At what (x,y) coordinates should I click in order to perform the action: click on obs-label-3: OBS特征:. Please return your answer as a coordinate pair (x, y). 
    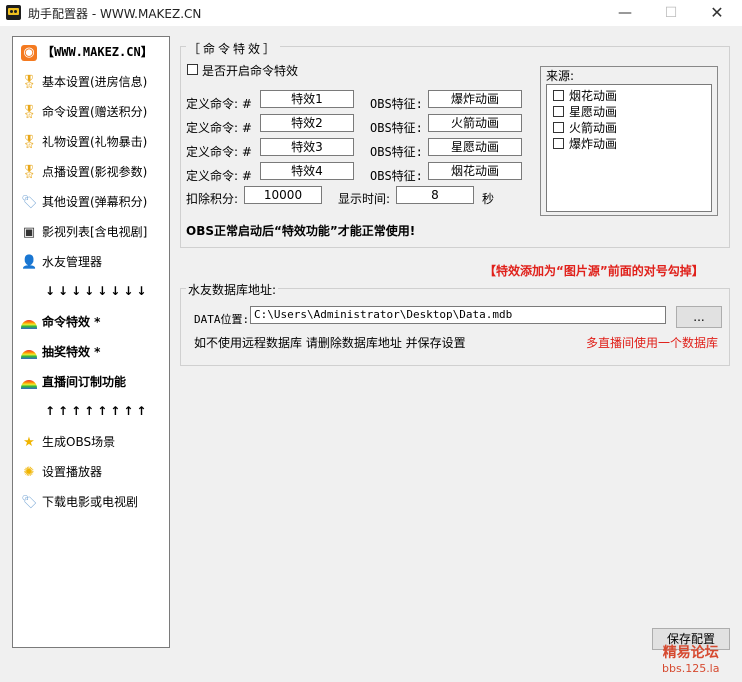
    Looking at the image, I should click on (396, 152).